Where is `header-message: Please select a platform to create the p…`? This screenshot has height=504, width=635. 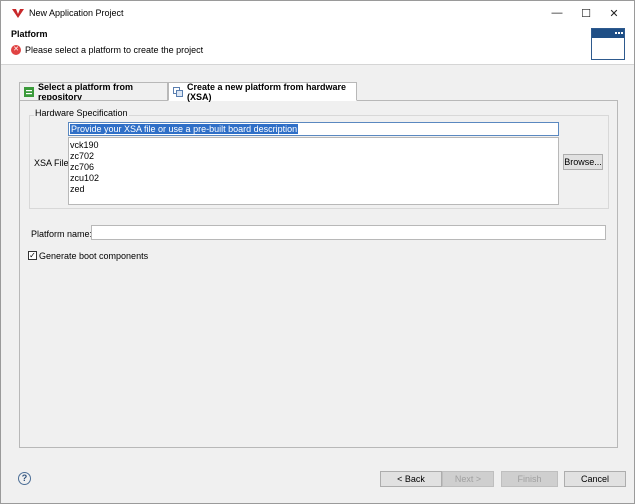
header-message: Please select a platform to create the p… is located at coordinates (114, 50).